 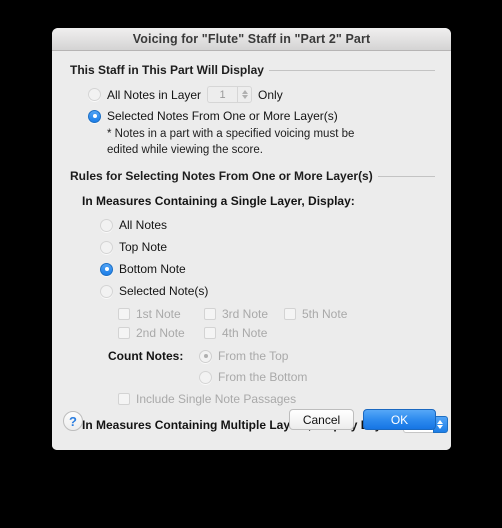 I want to click on radio-selected-notes-layers: Selected Notes From One or More Layer(s), so click(x=213, y=116).